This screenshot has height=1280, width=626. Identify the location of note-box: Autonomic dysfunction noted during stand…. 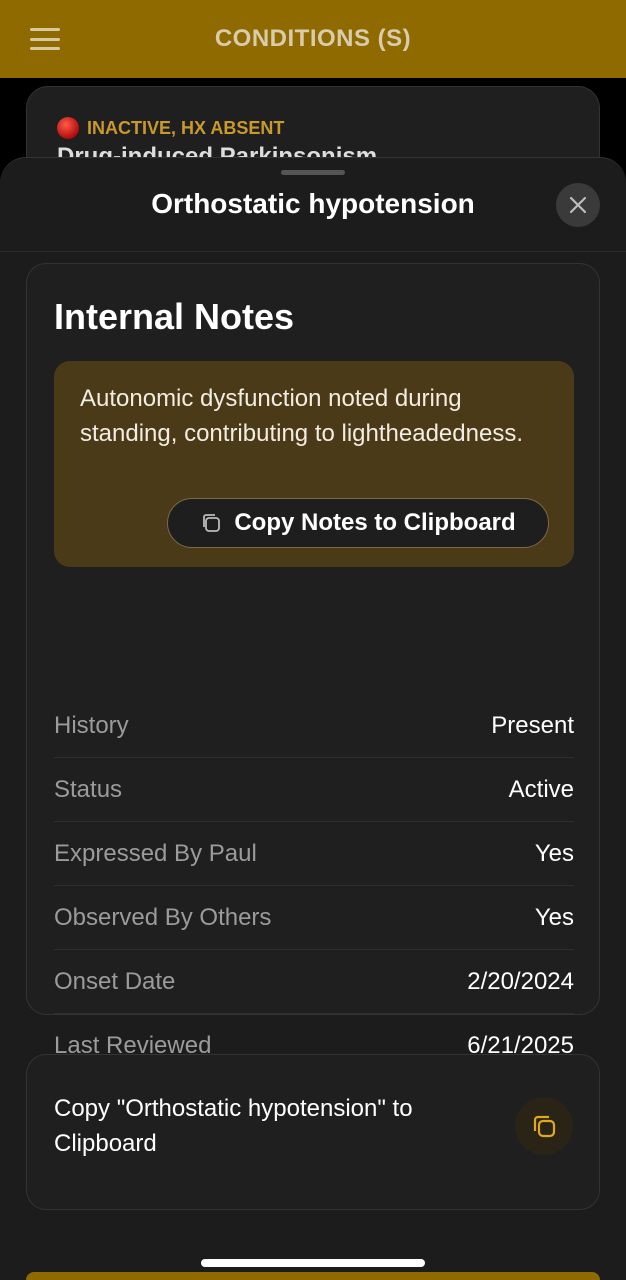
(314, 464).